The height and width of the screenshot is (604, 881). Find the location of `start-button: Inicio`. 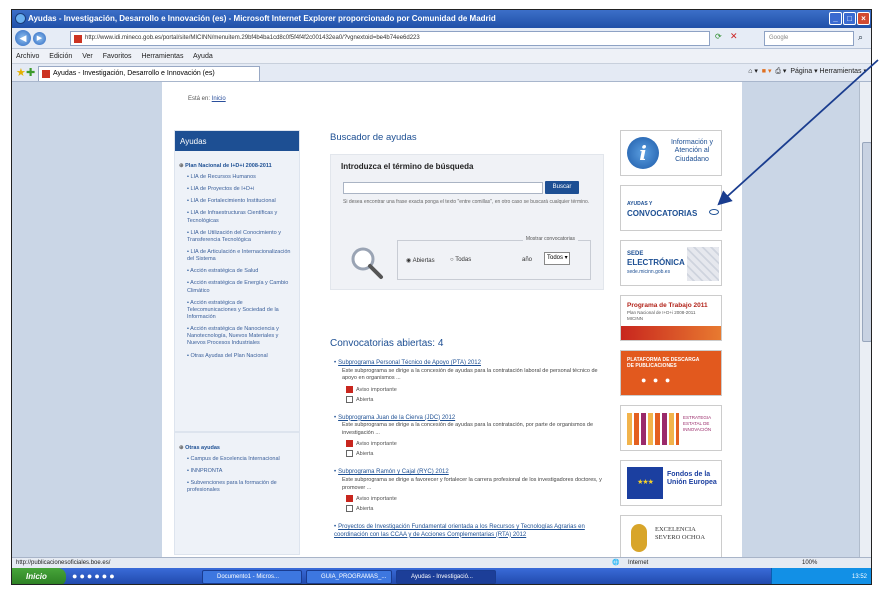

start-button: Inicio is located at coordinates (39, 576).